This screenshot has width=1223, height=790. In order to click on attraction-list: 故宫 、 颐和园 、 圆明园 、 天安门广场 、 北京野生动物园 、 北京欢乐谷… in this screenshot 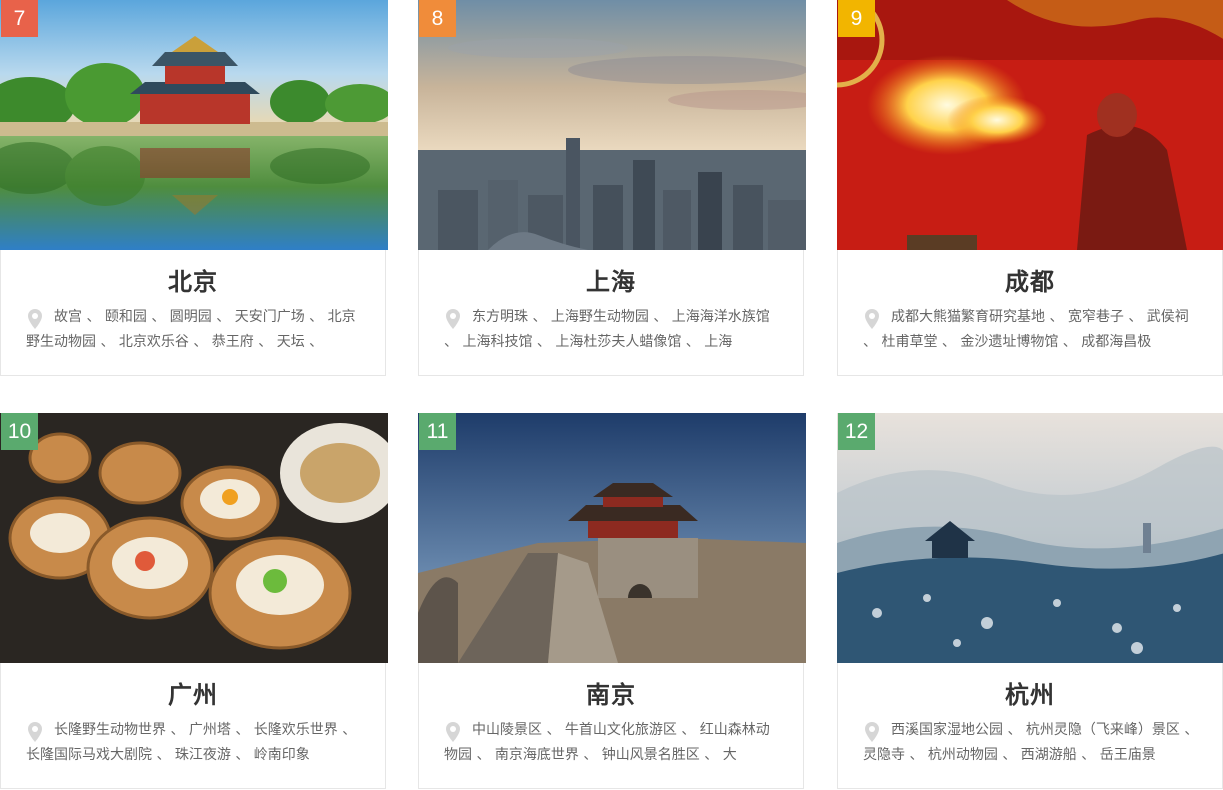, I will do `click(194, 330)`.